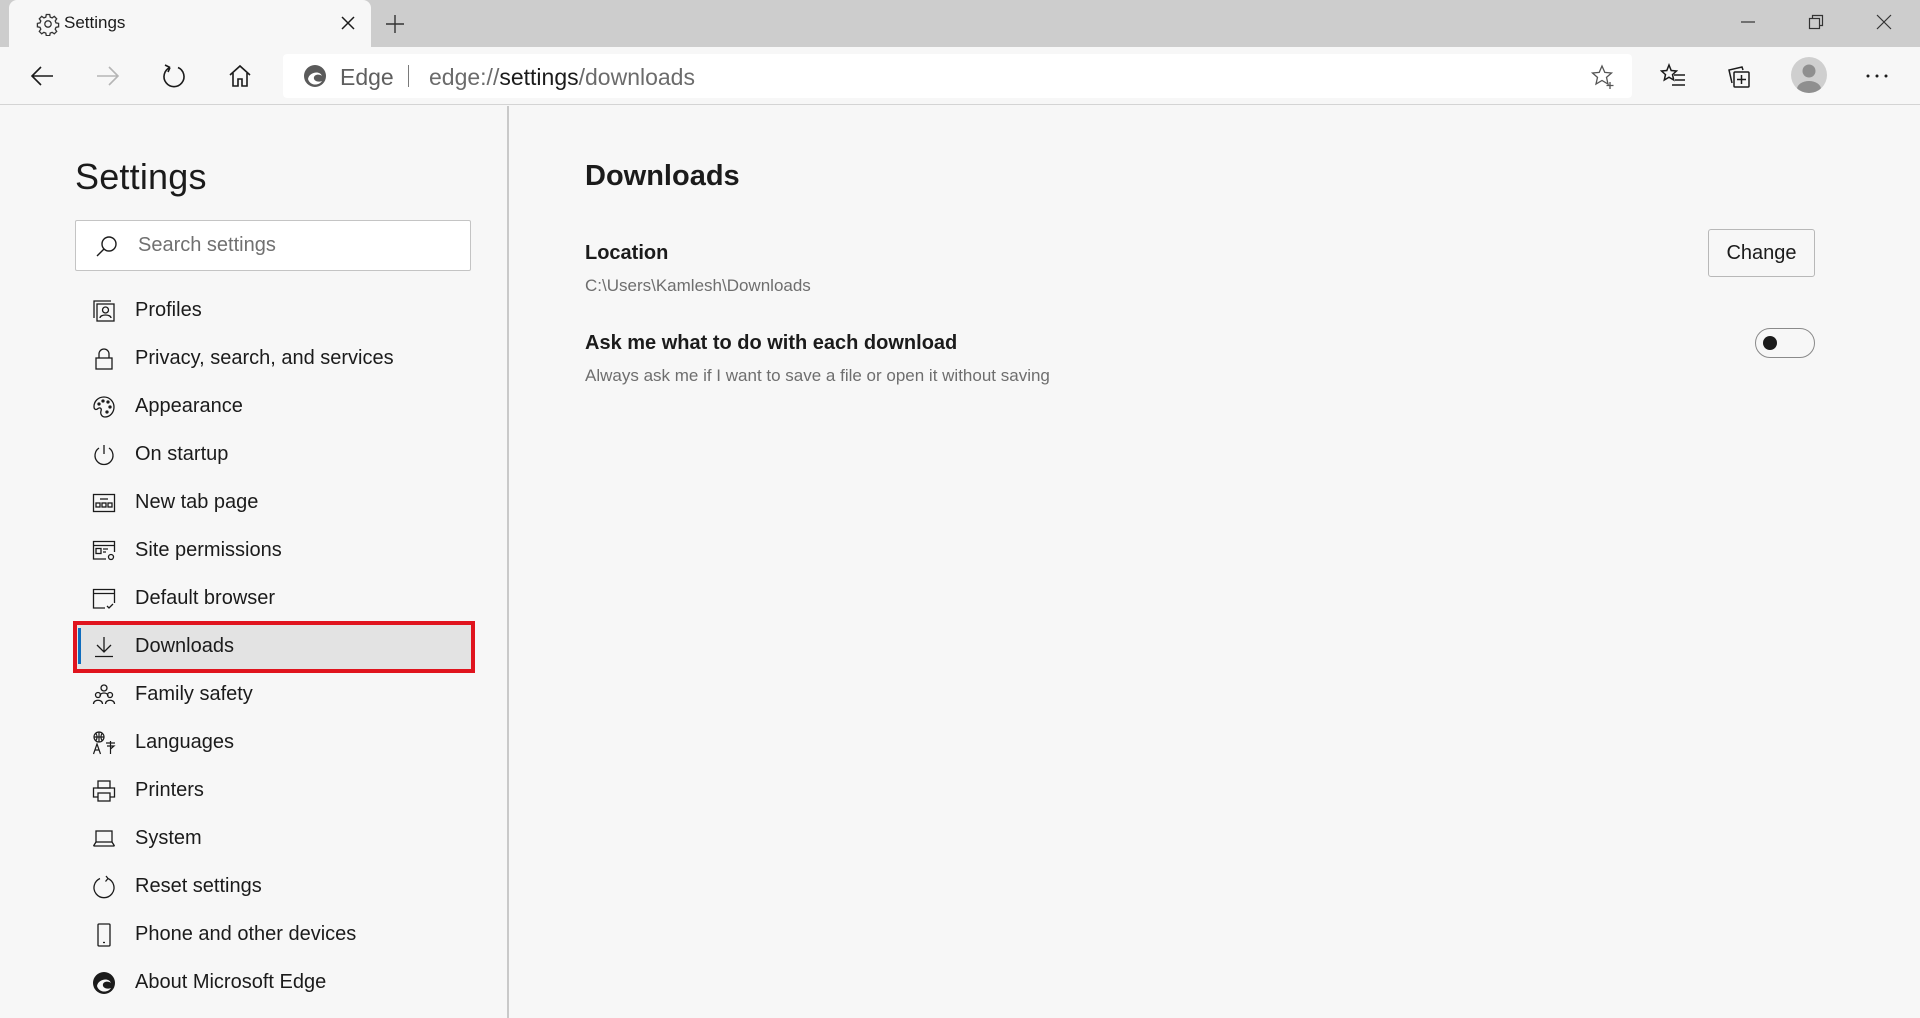  What do you see at coordinates (169, 790) in the screenshot?
I see `sidebar-item-label: Printers` at bounding box center [169, 790].